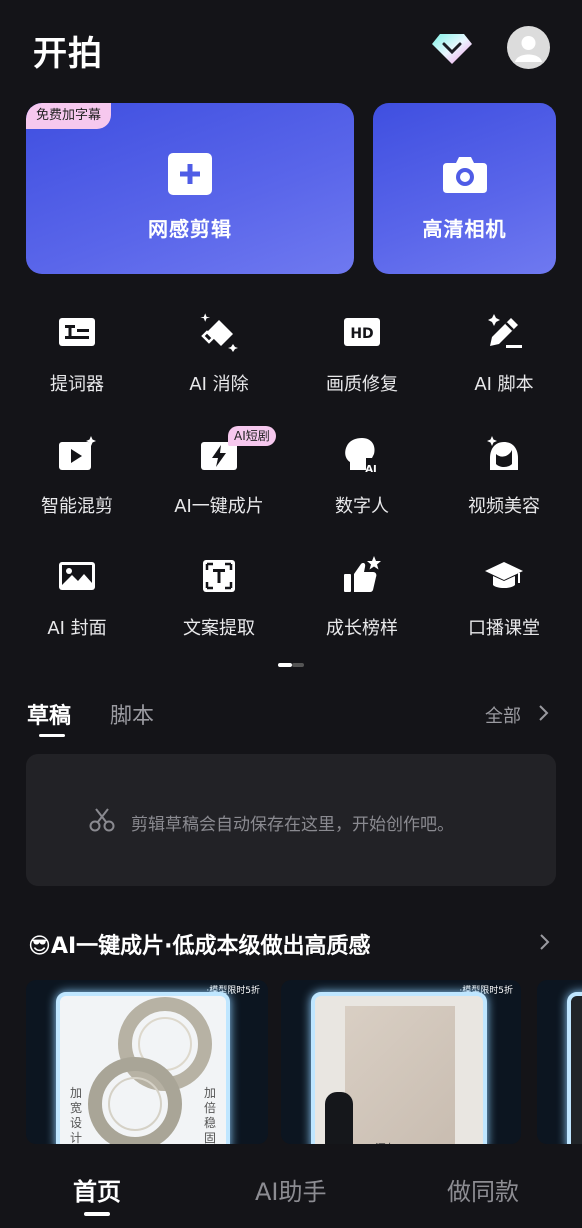  I want to click on tool-ai-script: AI 脚本, so click(504, 358).